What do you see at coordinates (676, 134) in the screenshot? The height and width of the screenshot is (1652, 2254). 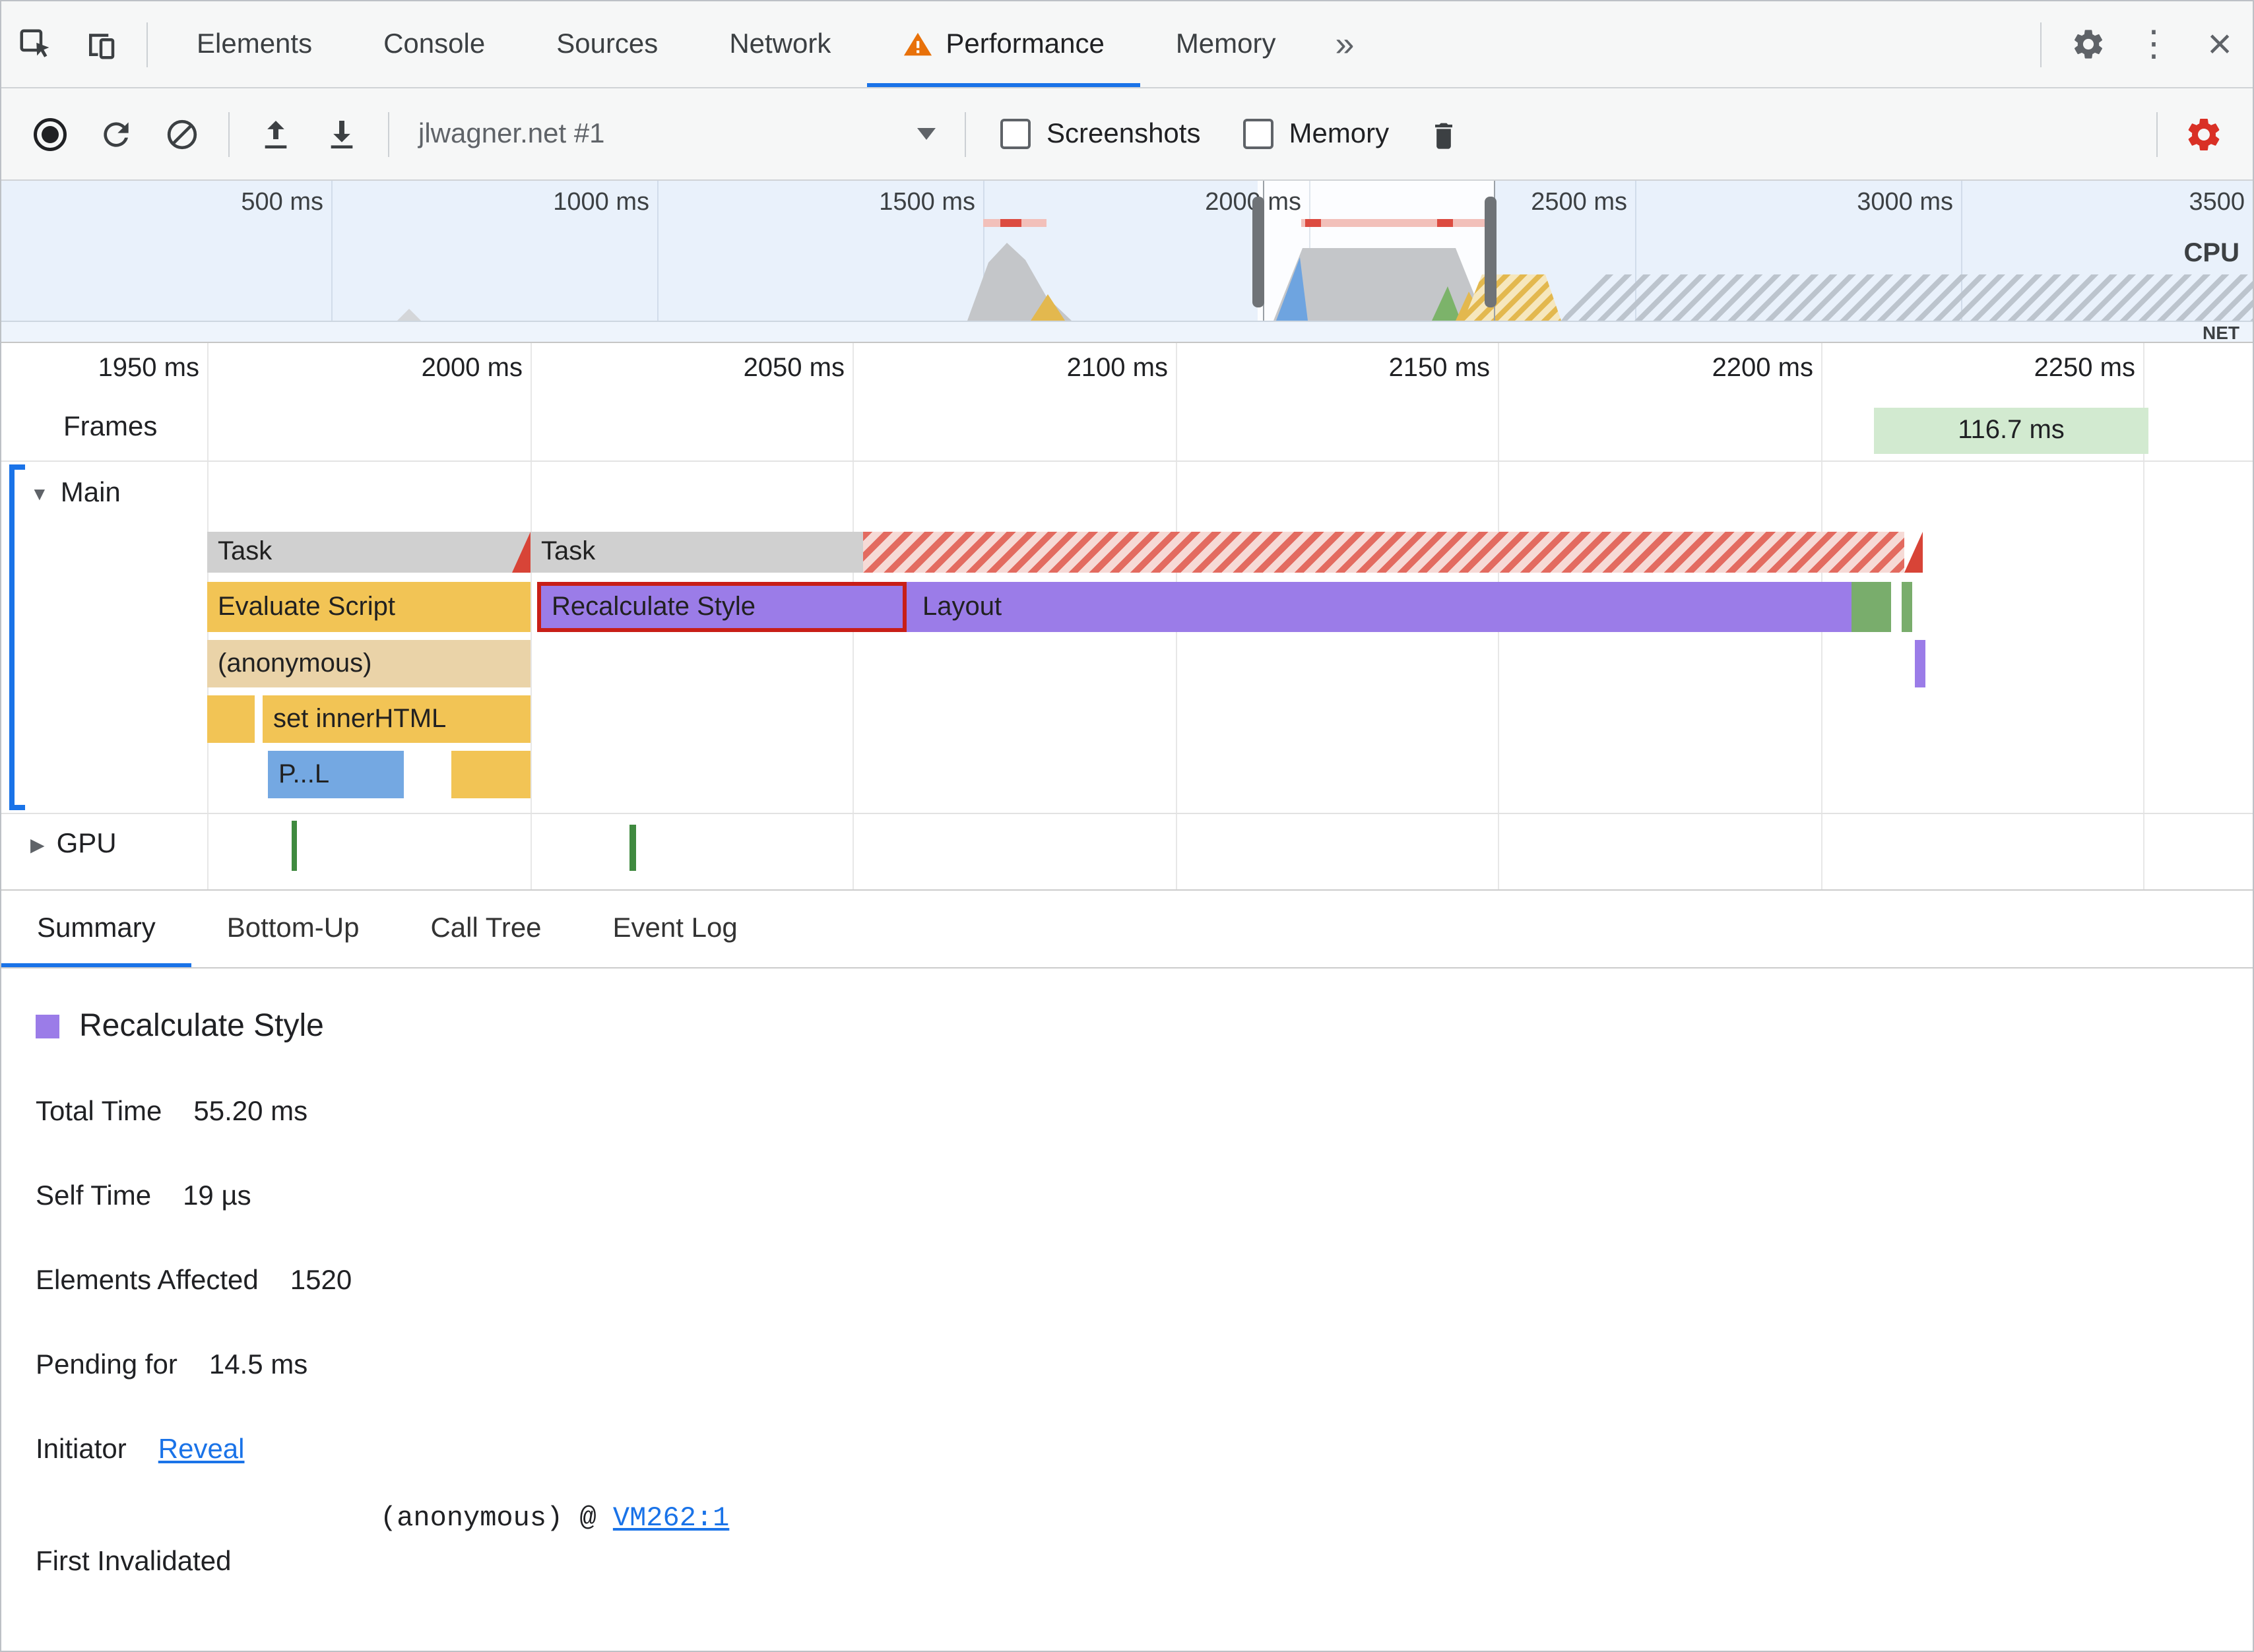 I see `profile-select: jlwagner.net #1` at bounding box center [676, 134].